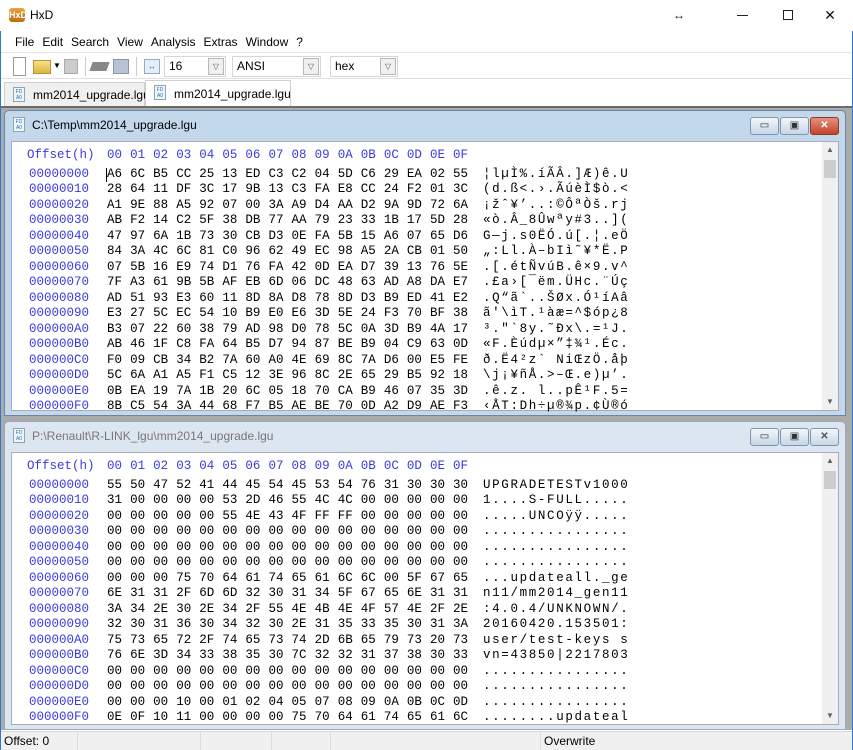  I want to click on hex-byte: 70, so click(414, 313).